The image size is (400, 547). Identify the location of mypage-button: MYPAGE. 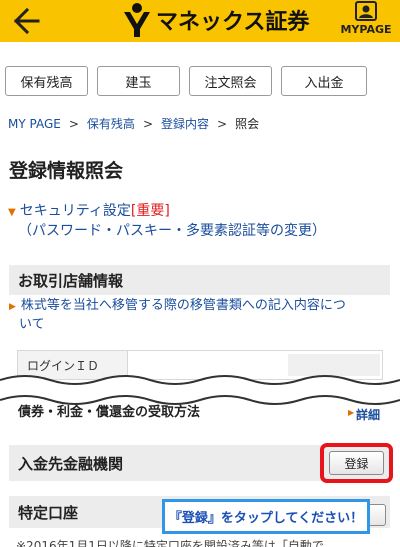
(366, 21).